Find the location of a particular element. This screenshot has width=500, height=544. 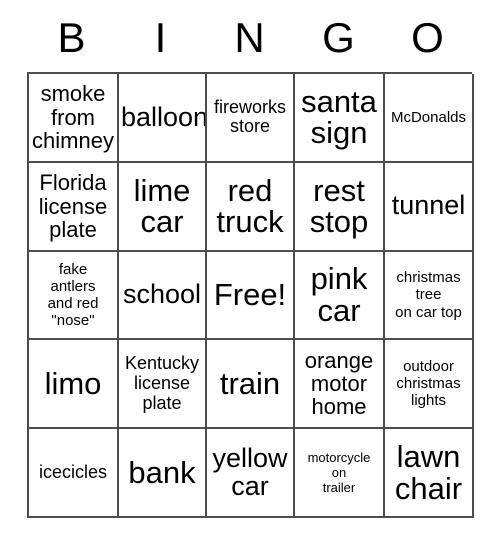

bingo-cell-label: school is located at coordinates (162, 294).